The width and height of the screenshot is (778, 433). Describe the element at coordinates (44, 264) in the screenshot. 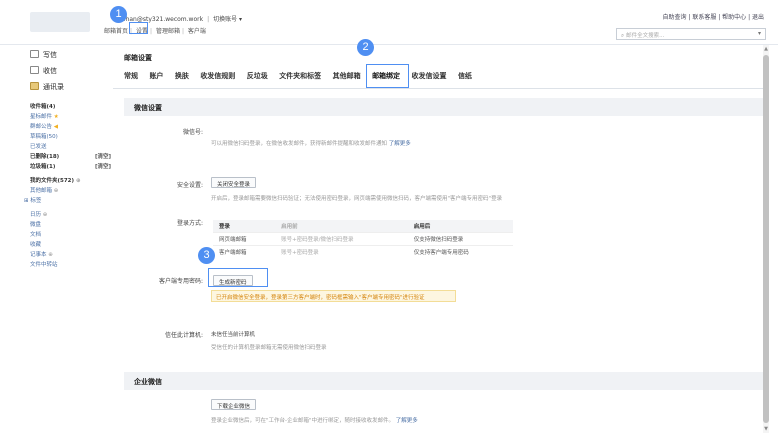

I see `sidebar-item-transfer: 文件中转站` at that location.